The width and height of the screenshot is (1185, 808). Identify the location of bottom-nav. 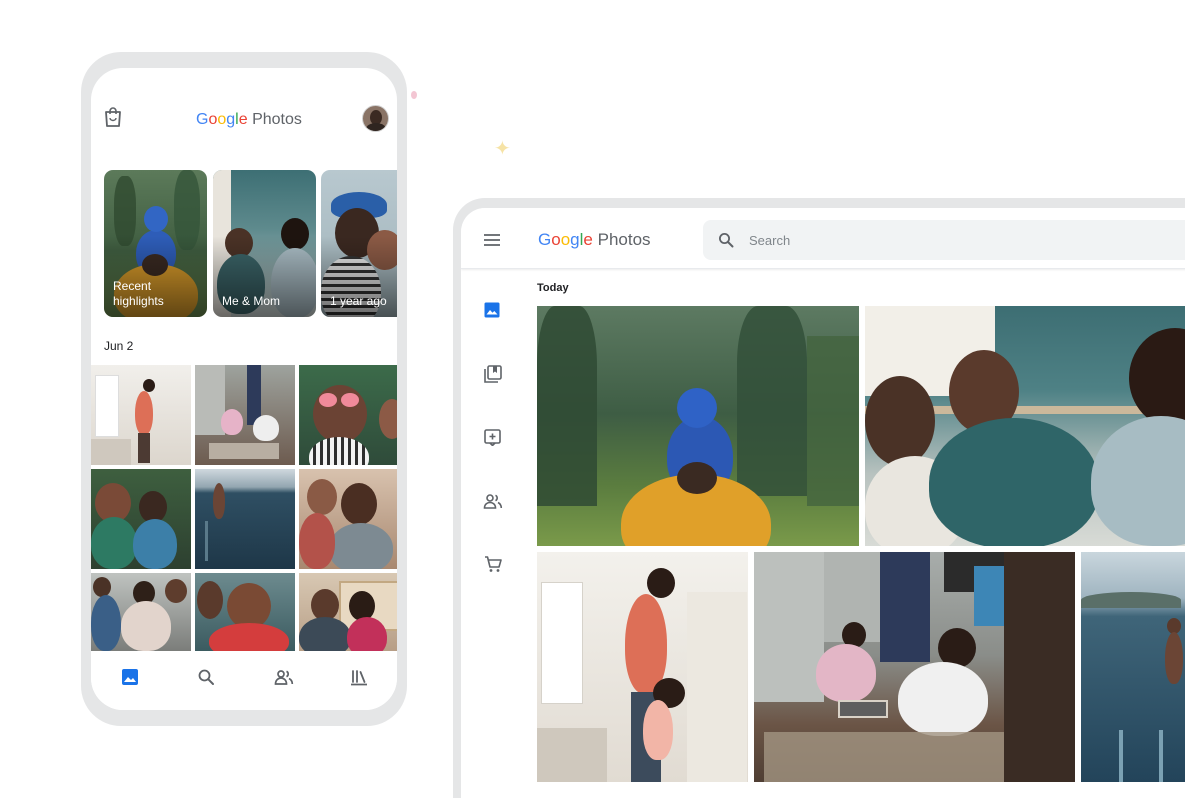
(244, 680).